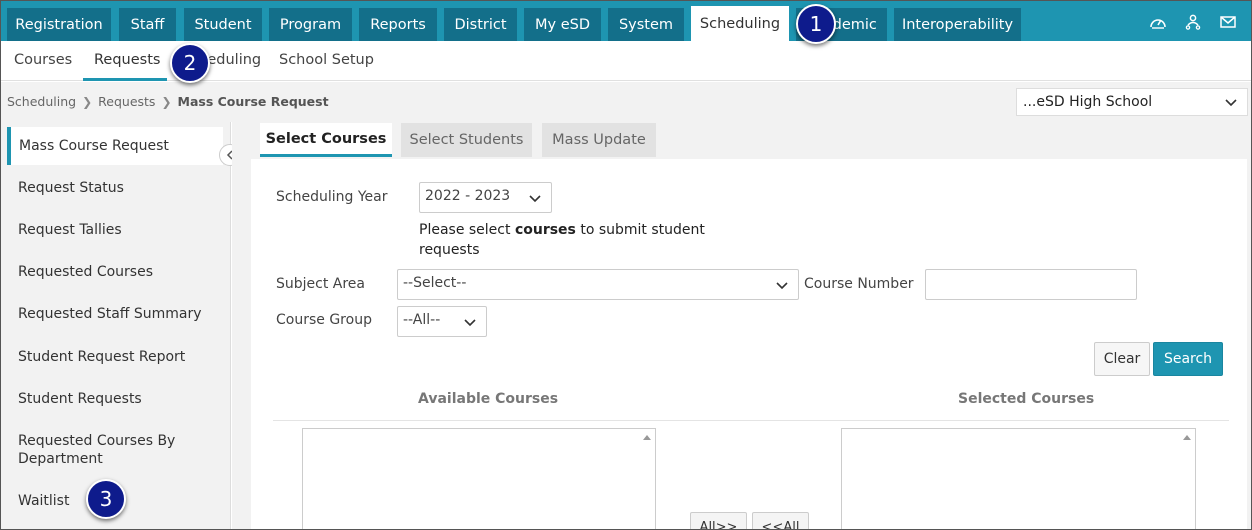 The width and height of the screenshot is (1252, 530). Describe the element at coordinates (115, 314) in the screenshot. I see `sidebar-item-requested-staff-summary: Requested Staff Summary` at that location.